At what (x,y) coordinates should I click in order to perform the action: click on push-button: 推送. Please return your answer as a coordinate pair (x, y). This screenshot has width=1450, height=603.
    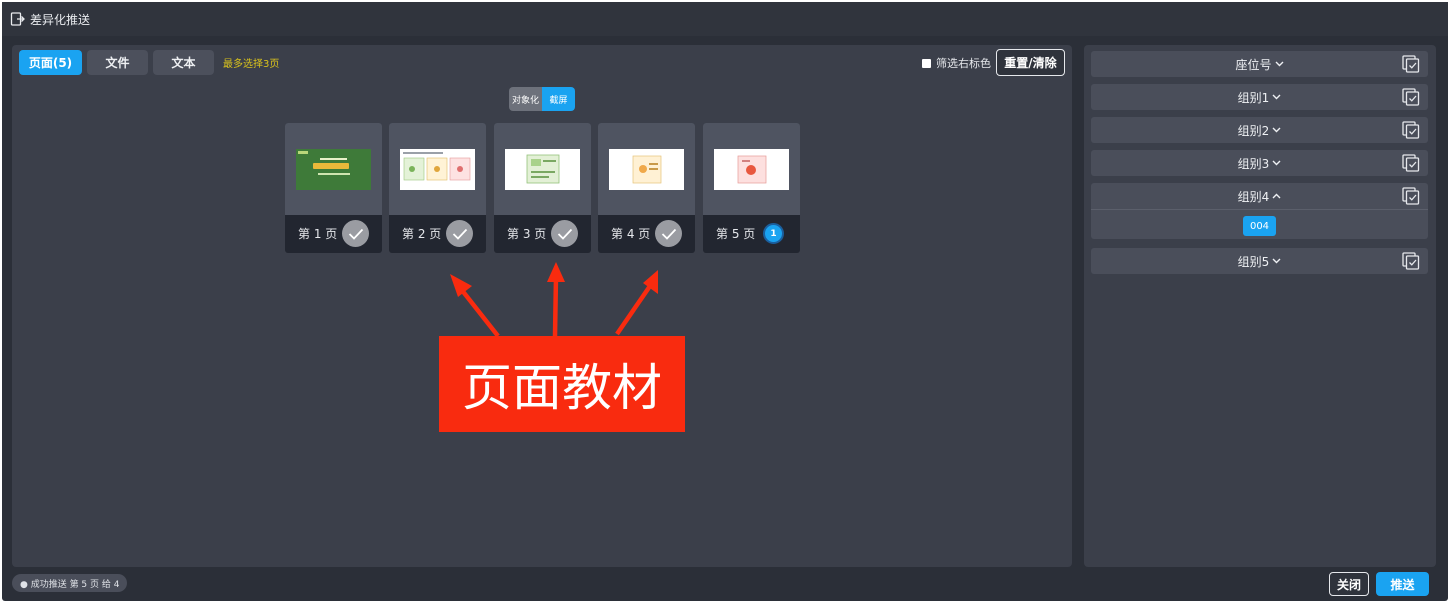
    Looking at the image, I should click on (1402, 584).